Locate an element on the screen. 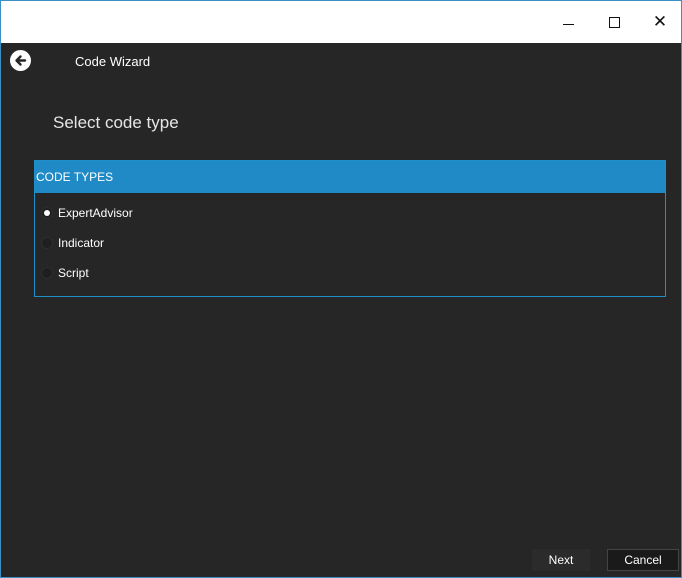  app-title: Code Wizard is located at coordinates (113, 61).